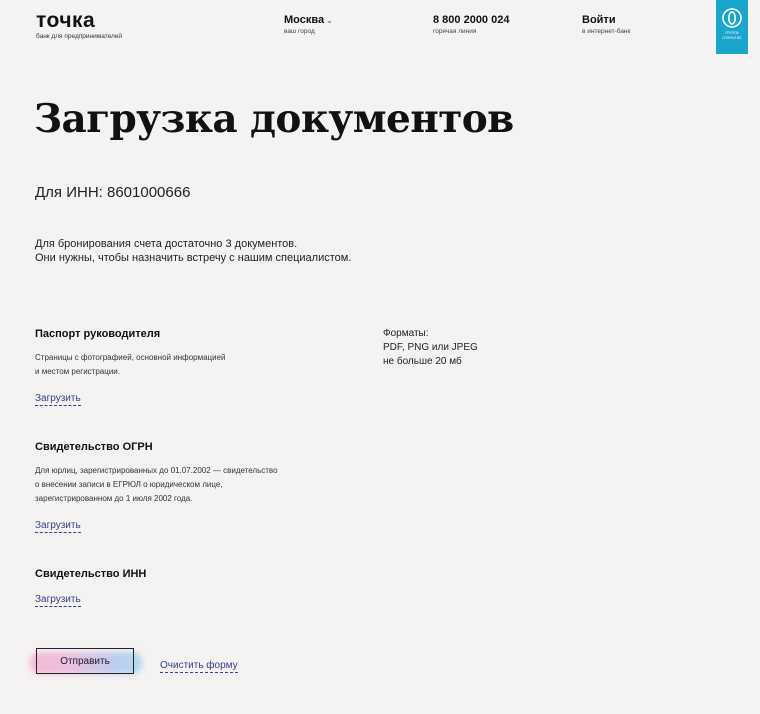 This screenshot has height=714, width=760. Describe the element at coordinates (90, 587) in the screenshot. I see `document-inn: Свидетельство ИНН Загрузить` at that location.